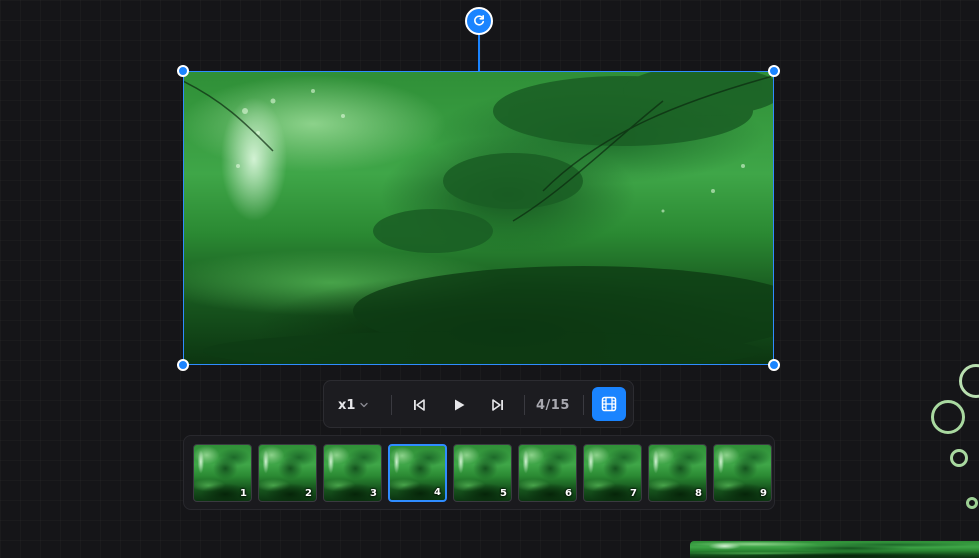 Image resolution: width=979 pixels, height=558 pixels. I want to click on resize-handle-bottom-left, so click(183, 365).